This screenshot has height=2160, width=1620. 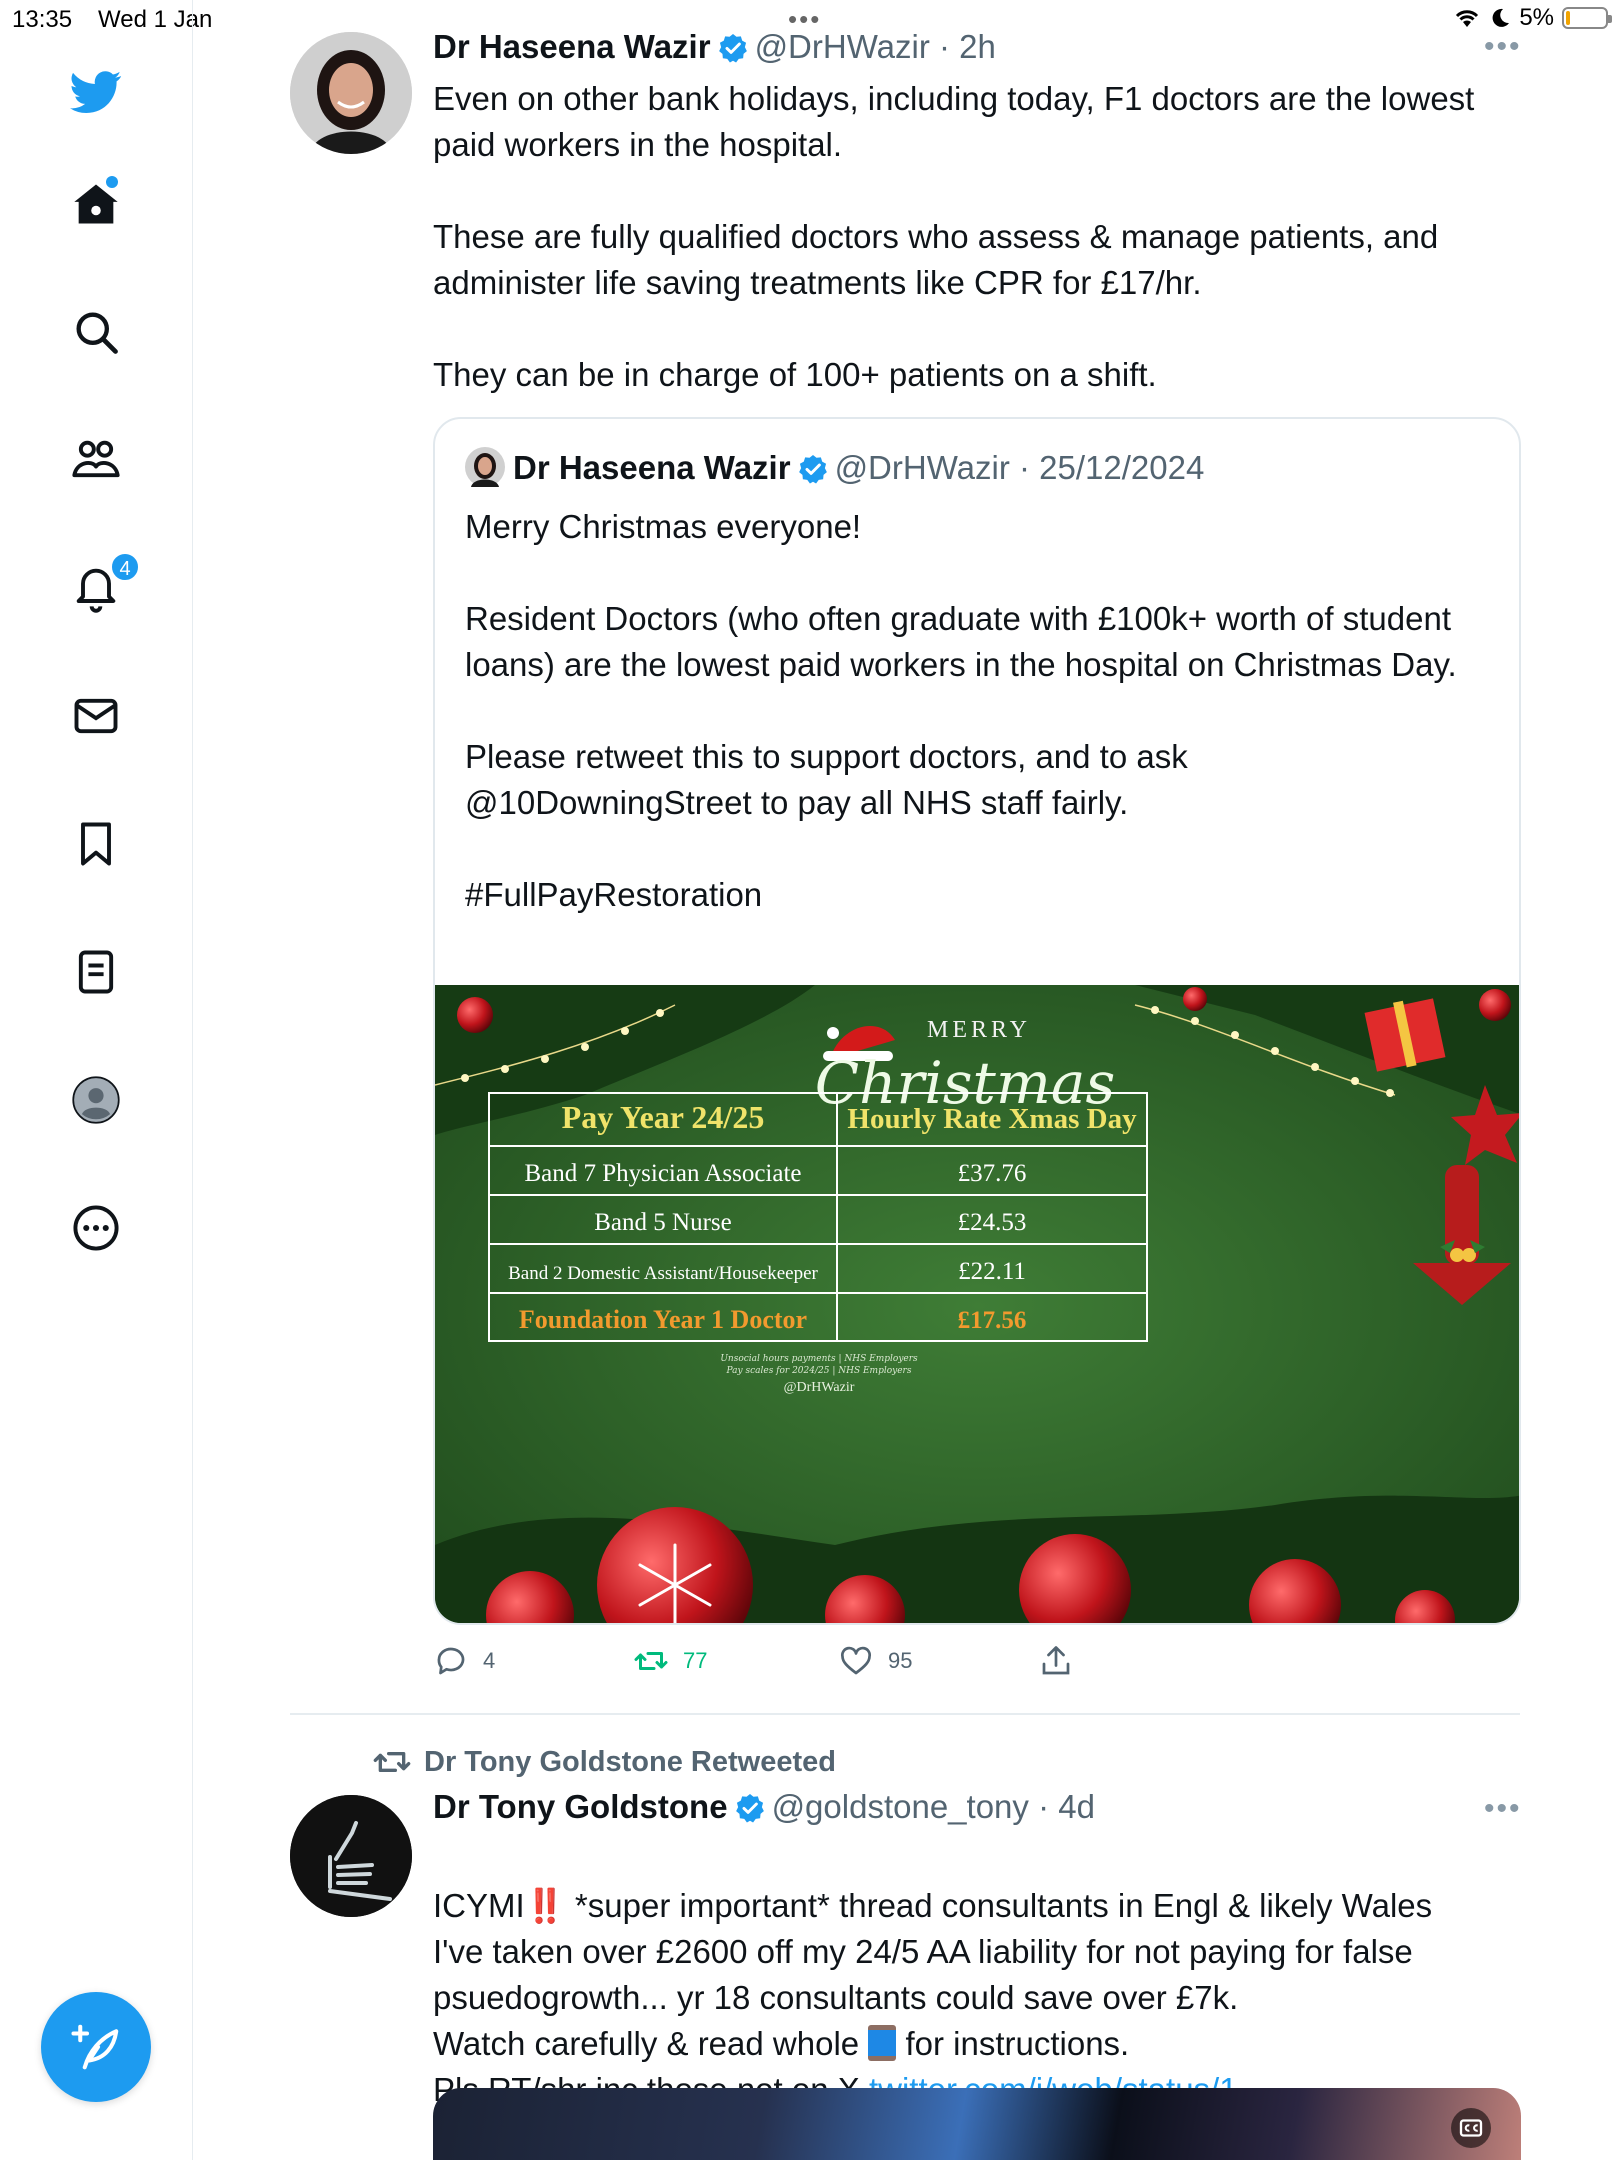 I want to click on table-row-rate: £22.11, so click(x=992, y=1271).